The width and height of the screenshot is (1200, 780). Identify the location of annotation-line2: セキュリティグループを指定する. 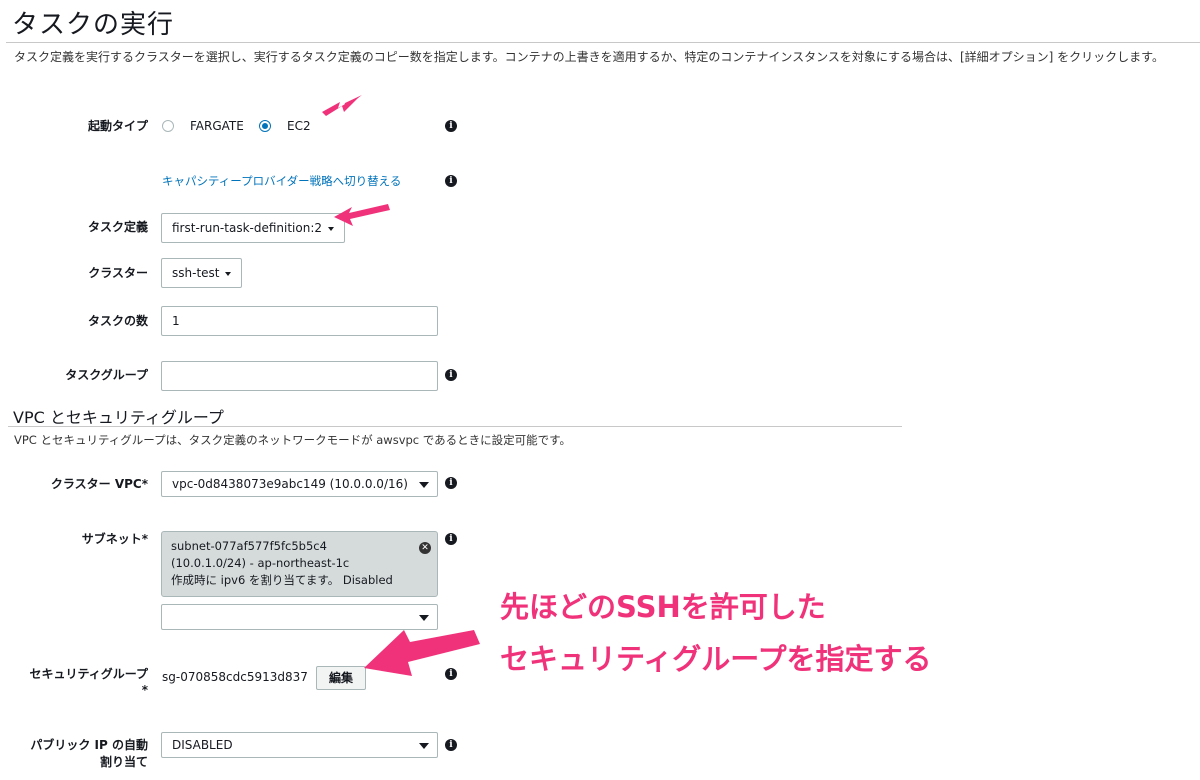
(716, 659).